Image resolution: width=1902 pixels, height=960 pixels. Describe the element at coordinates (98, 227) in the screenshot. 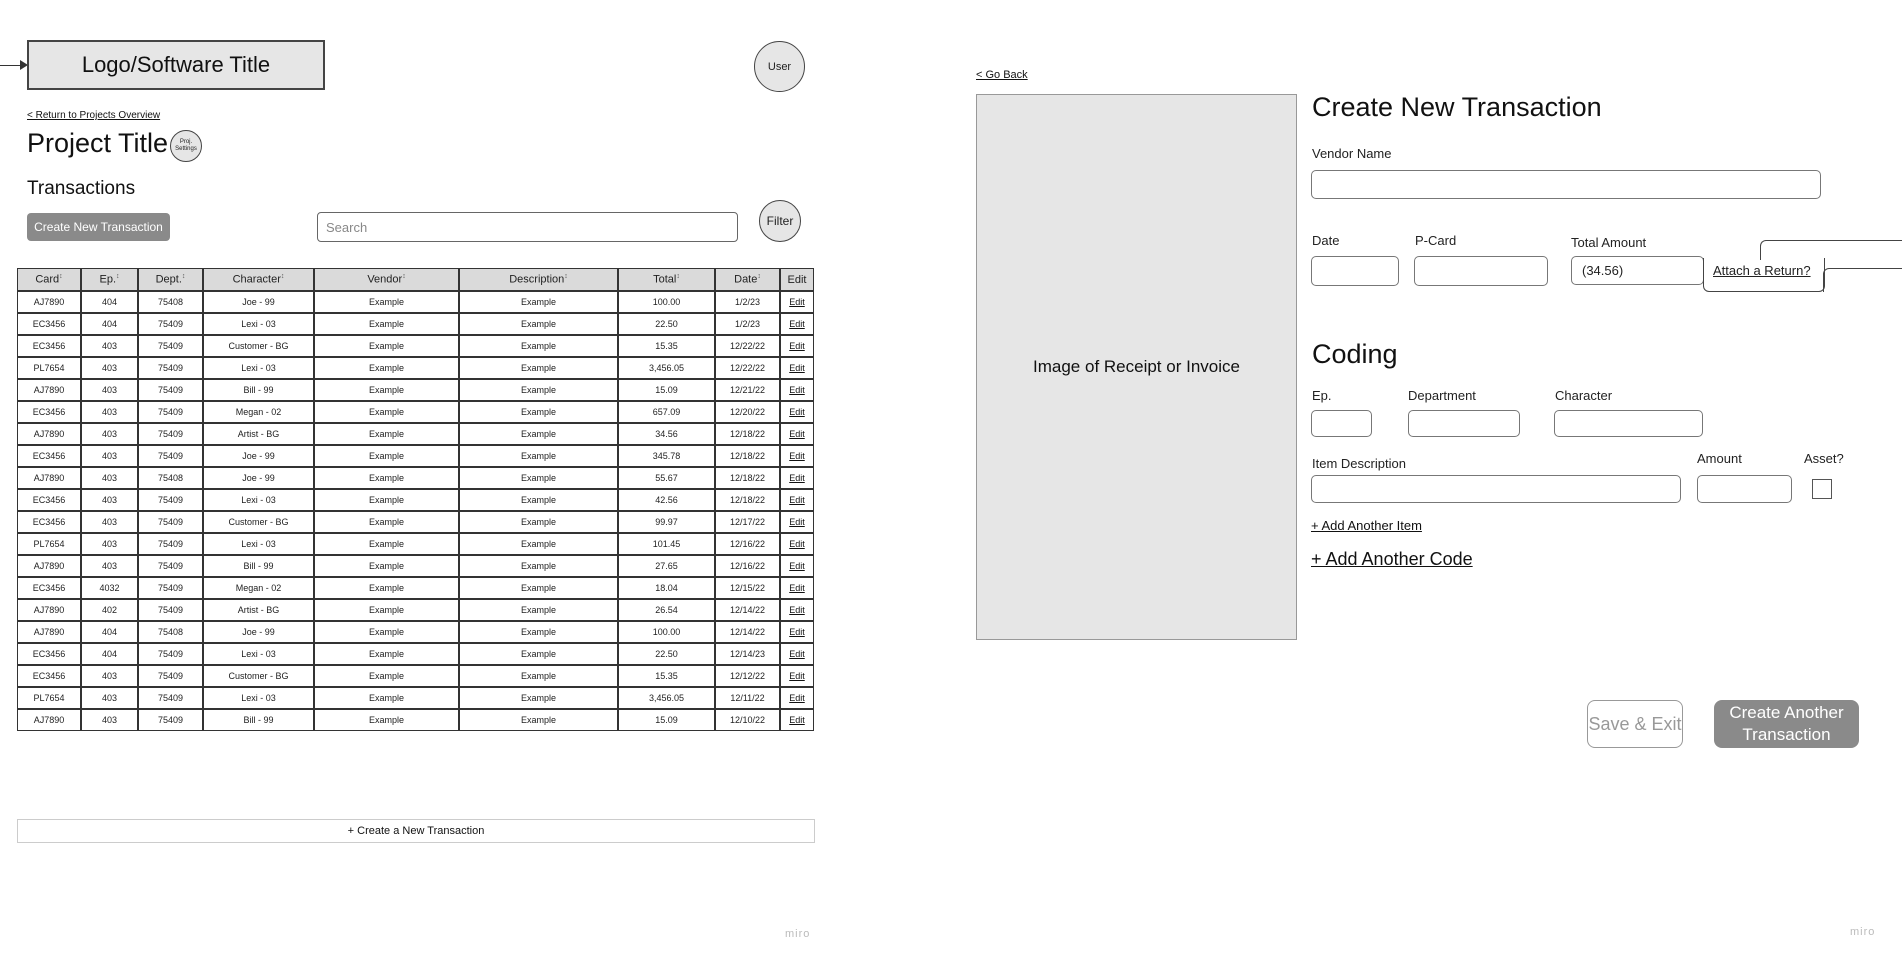

I see `create-transaction-button: Create New Transaction` at that location.